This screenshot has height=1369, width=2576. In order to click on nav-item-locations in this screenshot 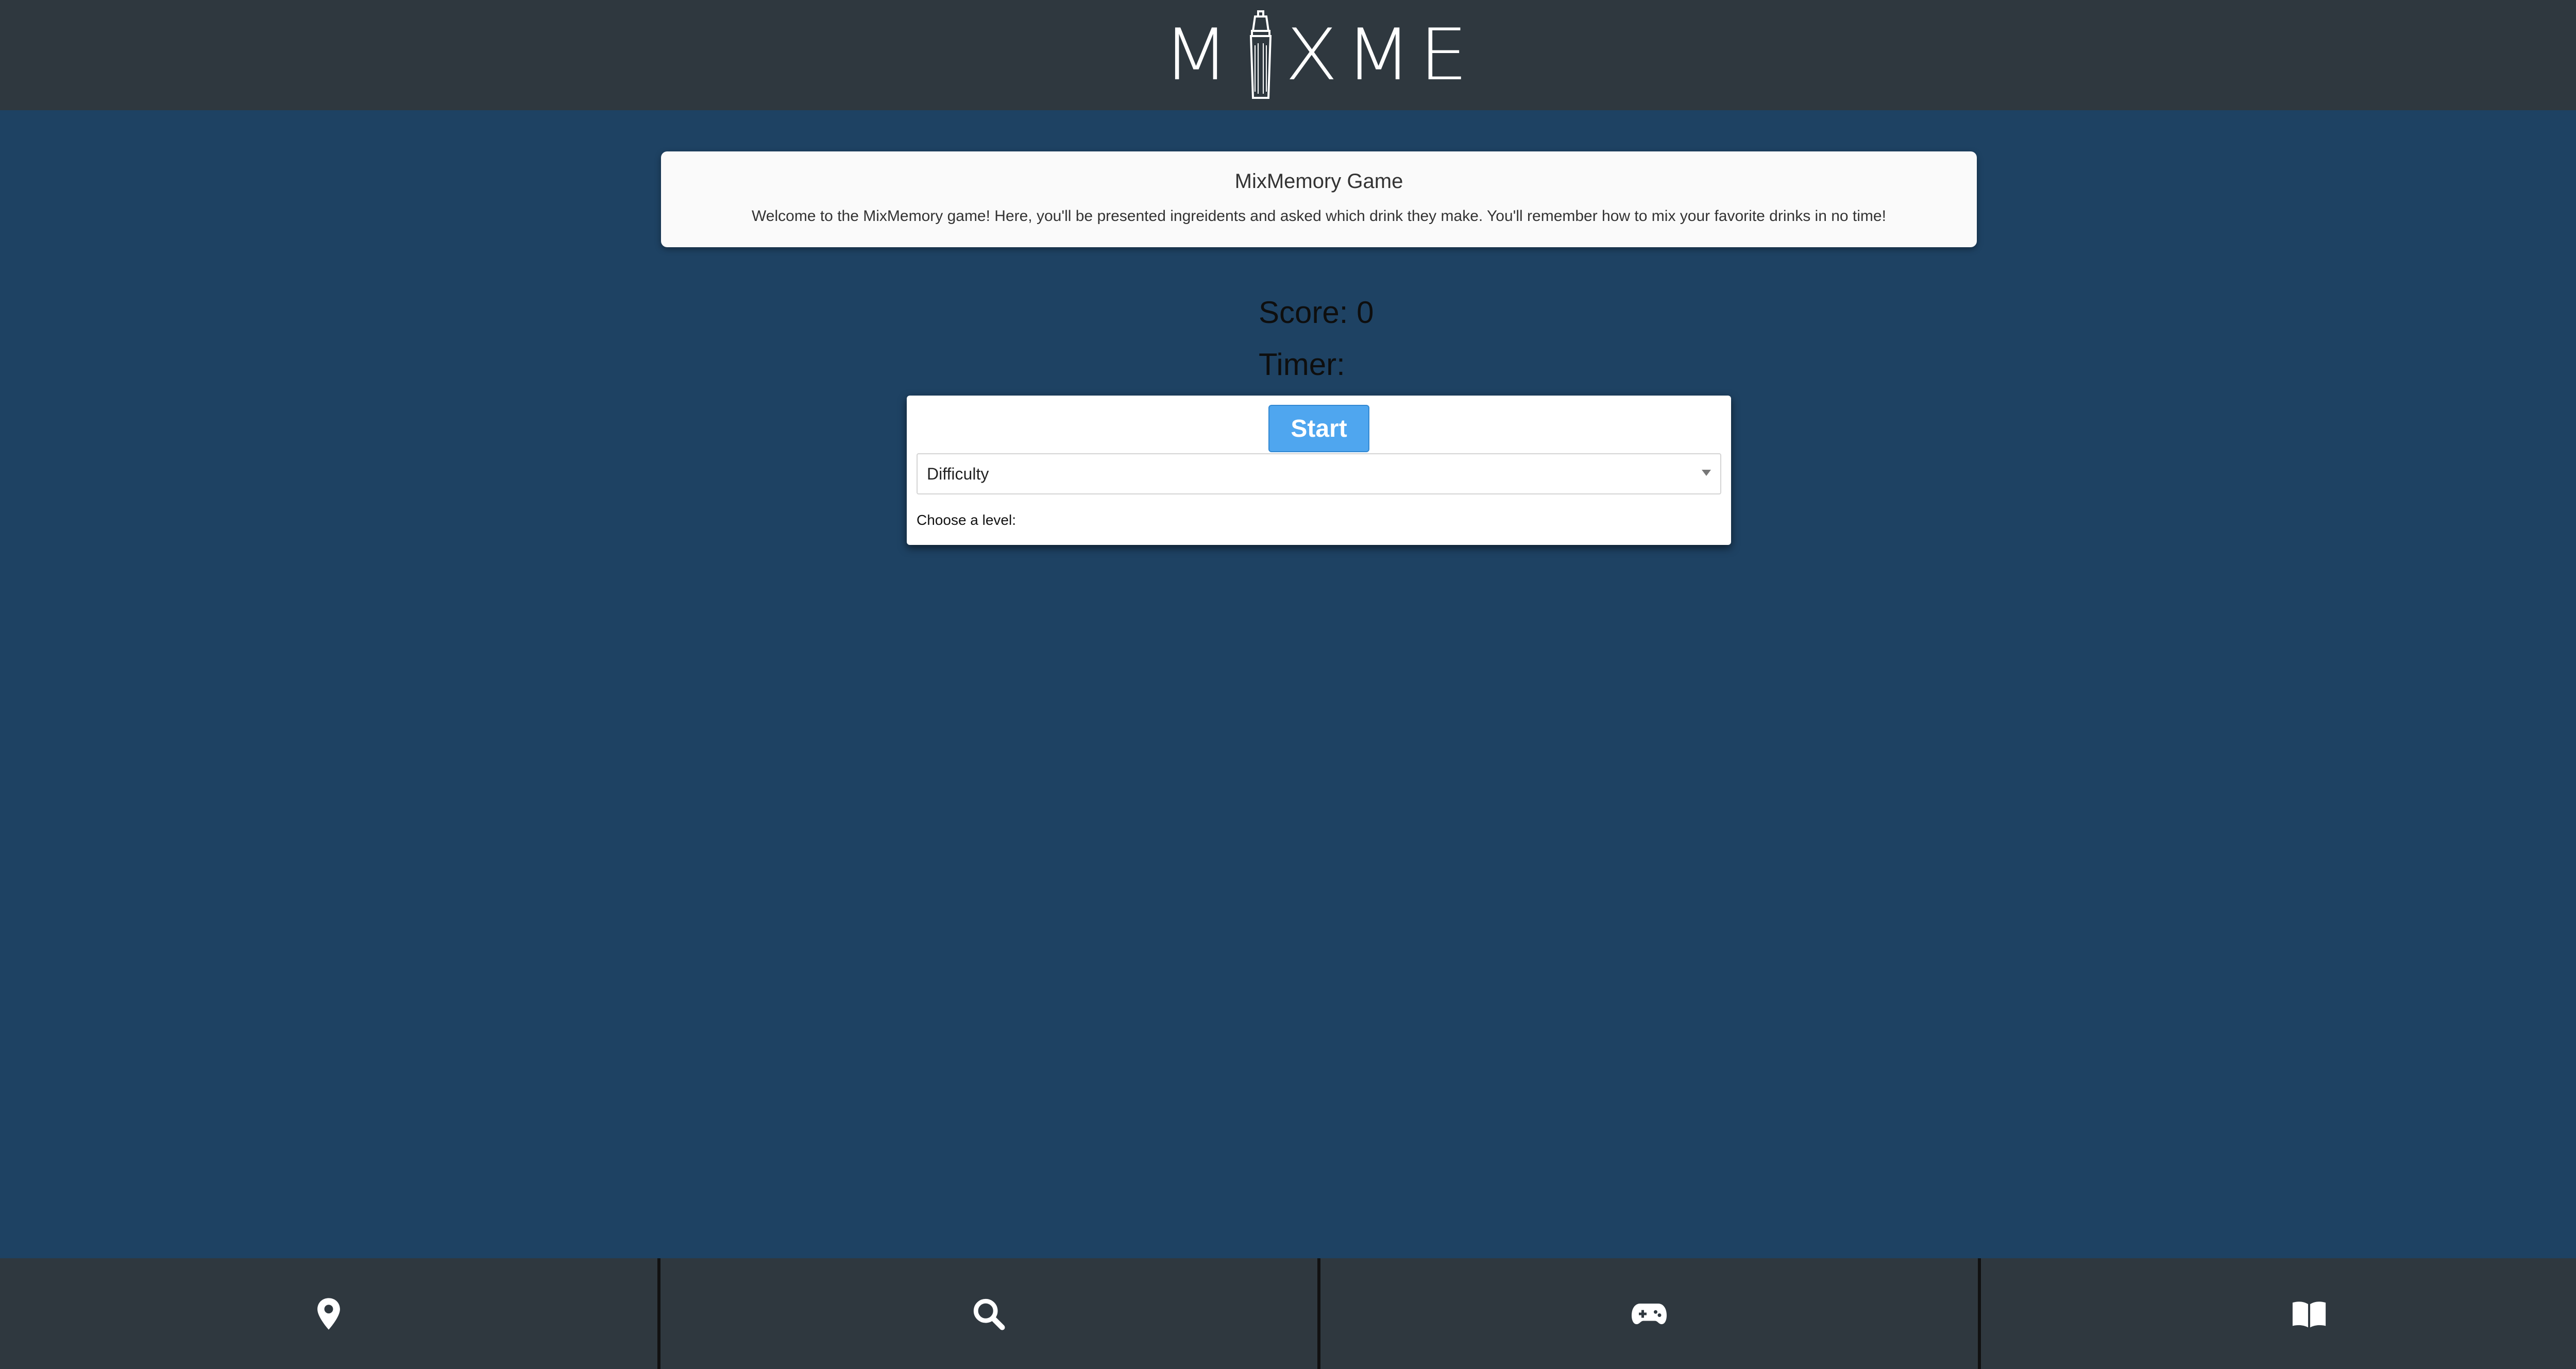, I will do `click(328, 1313)`.